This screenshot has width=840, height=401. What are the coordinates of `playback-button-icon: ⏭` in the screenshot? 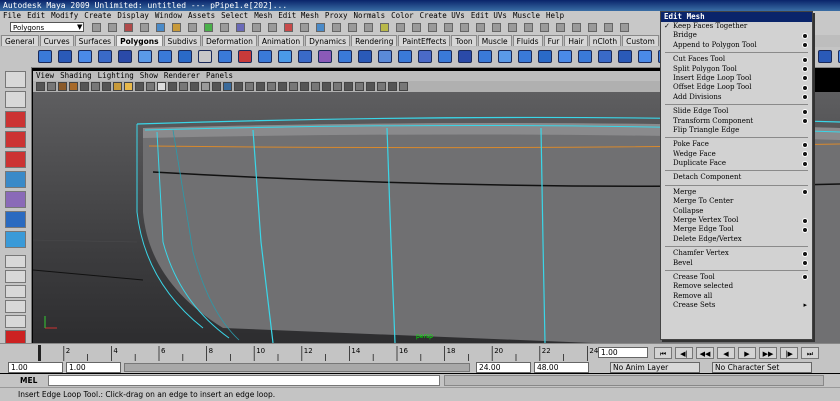 It's located at (810, 353).